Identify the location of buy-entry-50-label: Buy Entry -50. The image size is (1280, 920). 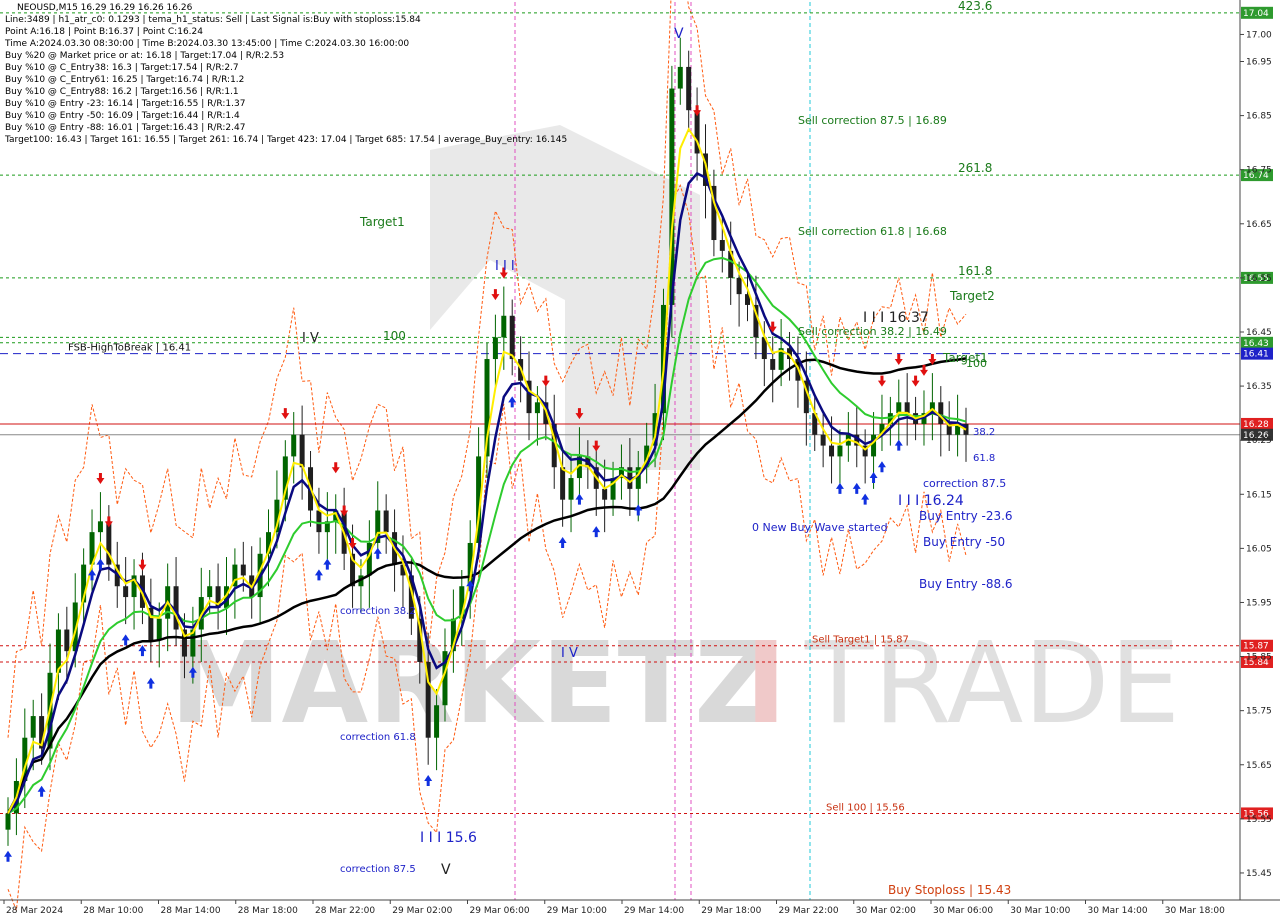
(964, 542).